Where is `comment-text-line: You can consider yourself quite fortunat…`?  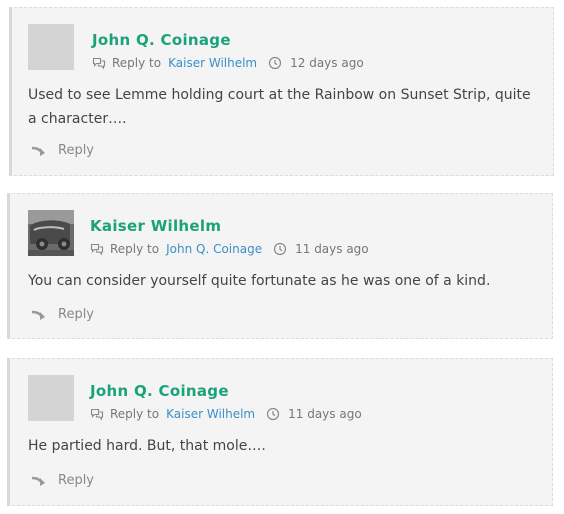
comment-text-line: You can consider yourself quite fortunat… is located at coordinates (259, 281).